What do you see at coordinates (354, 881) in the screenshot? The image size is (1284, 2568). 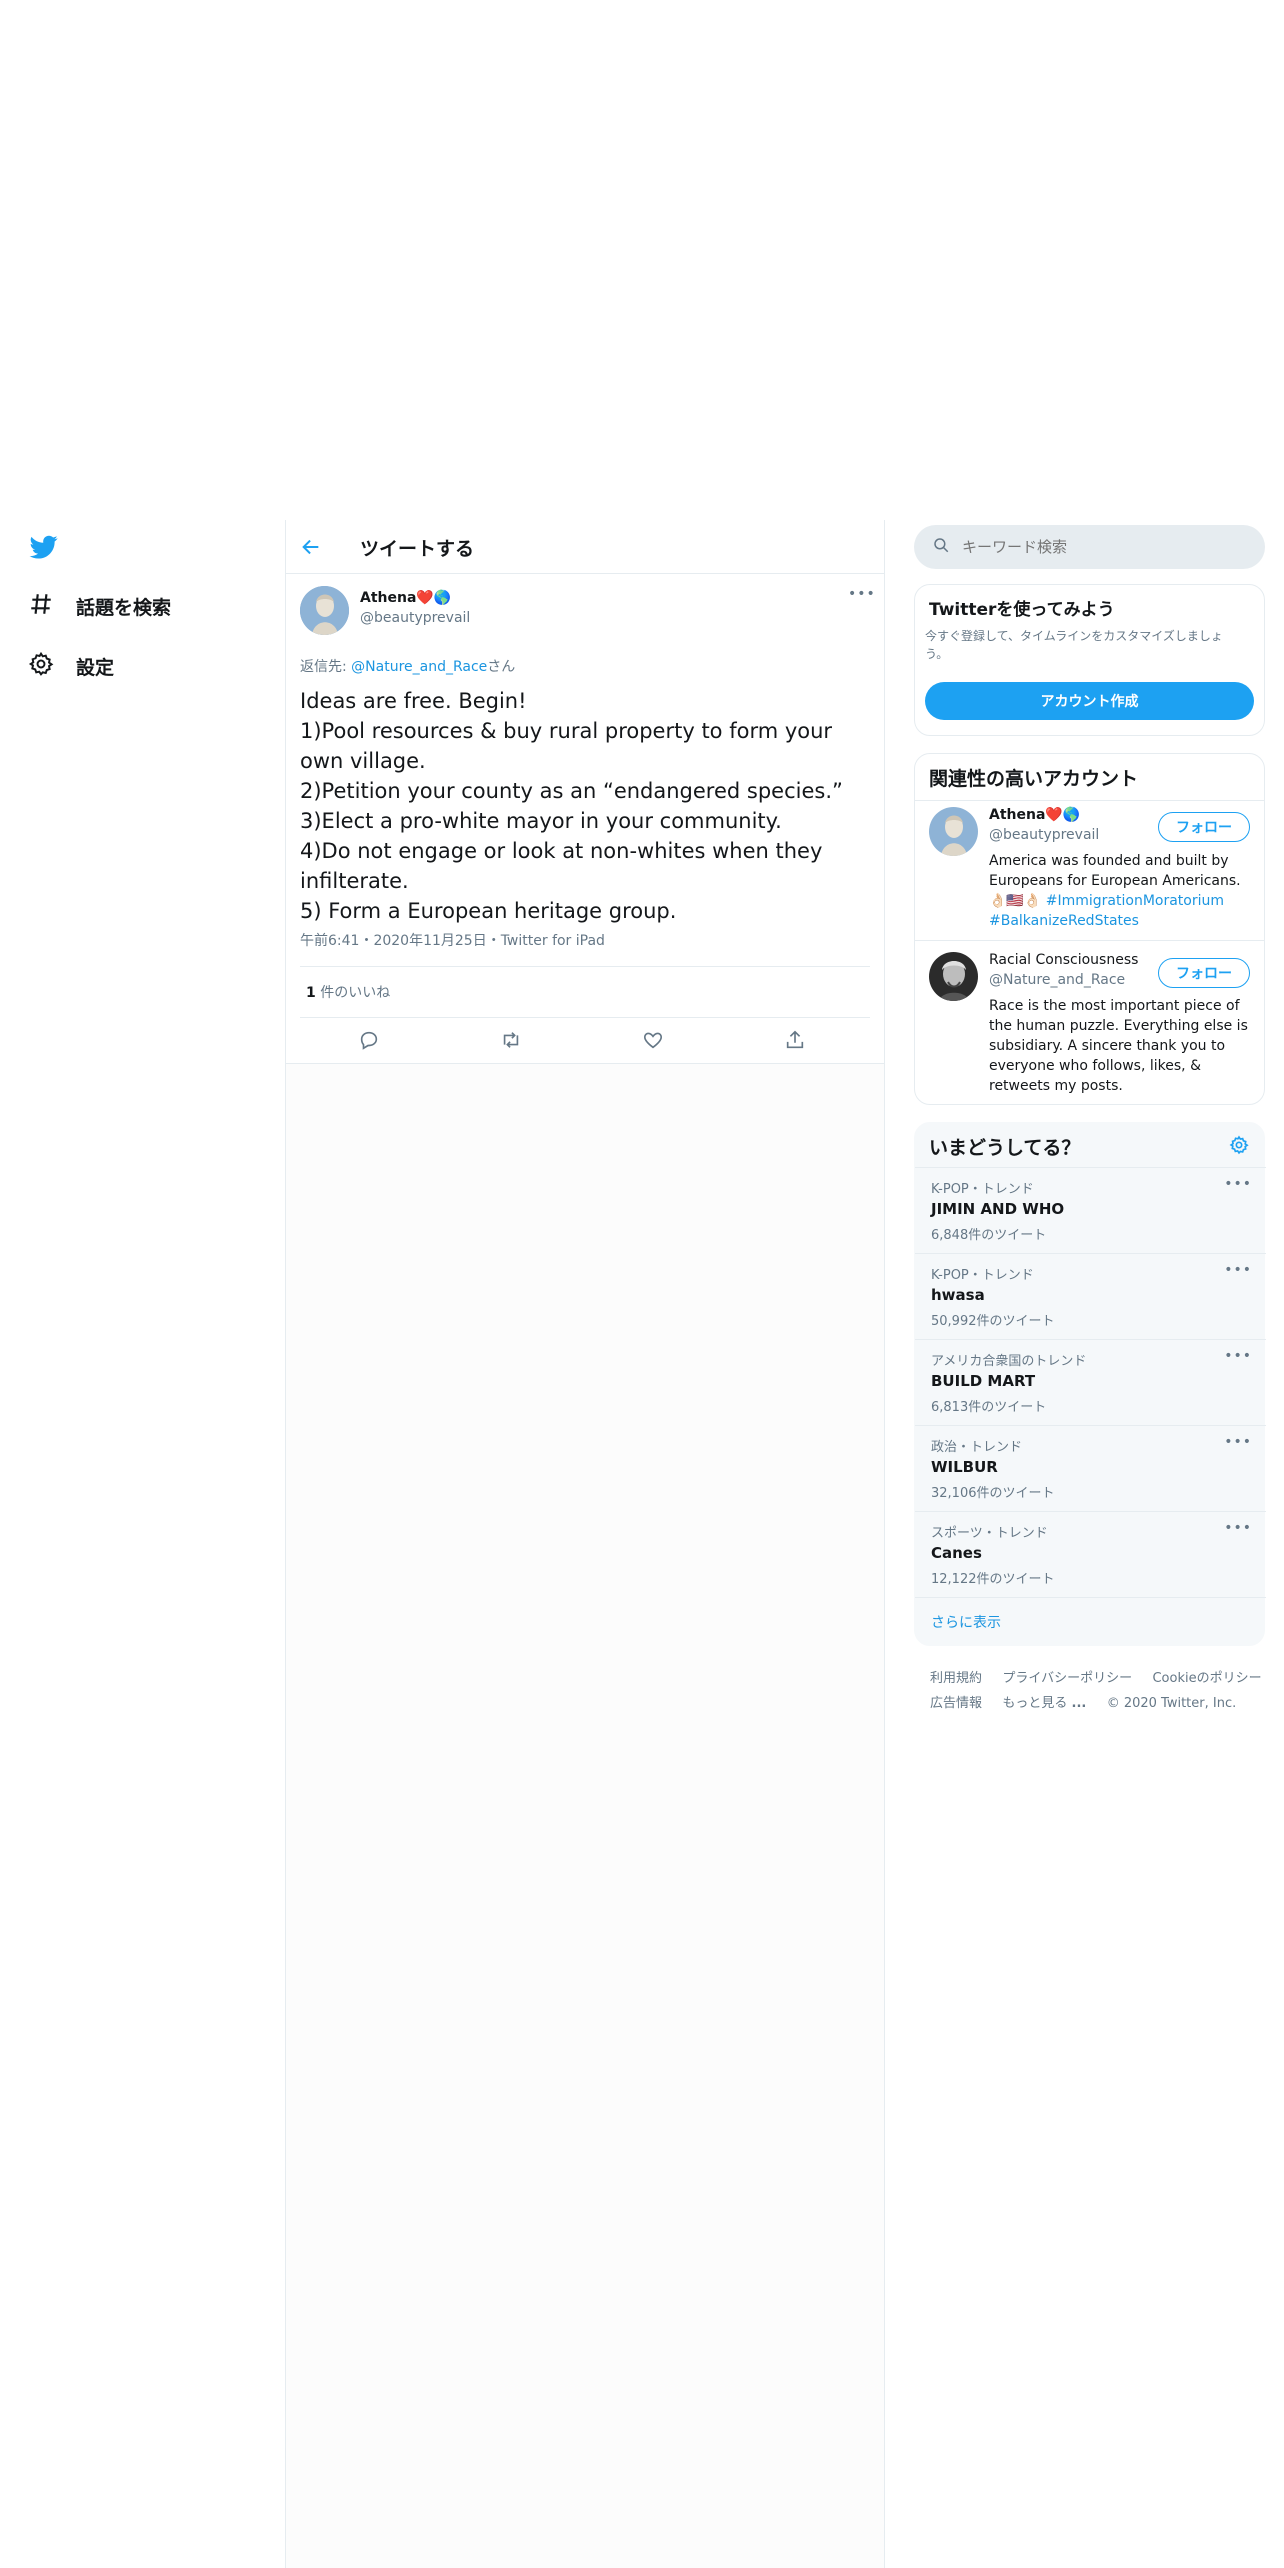 I see `tweet-line: infilterate.` at bounding box center [354, 881].